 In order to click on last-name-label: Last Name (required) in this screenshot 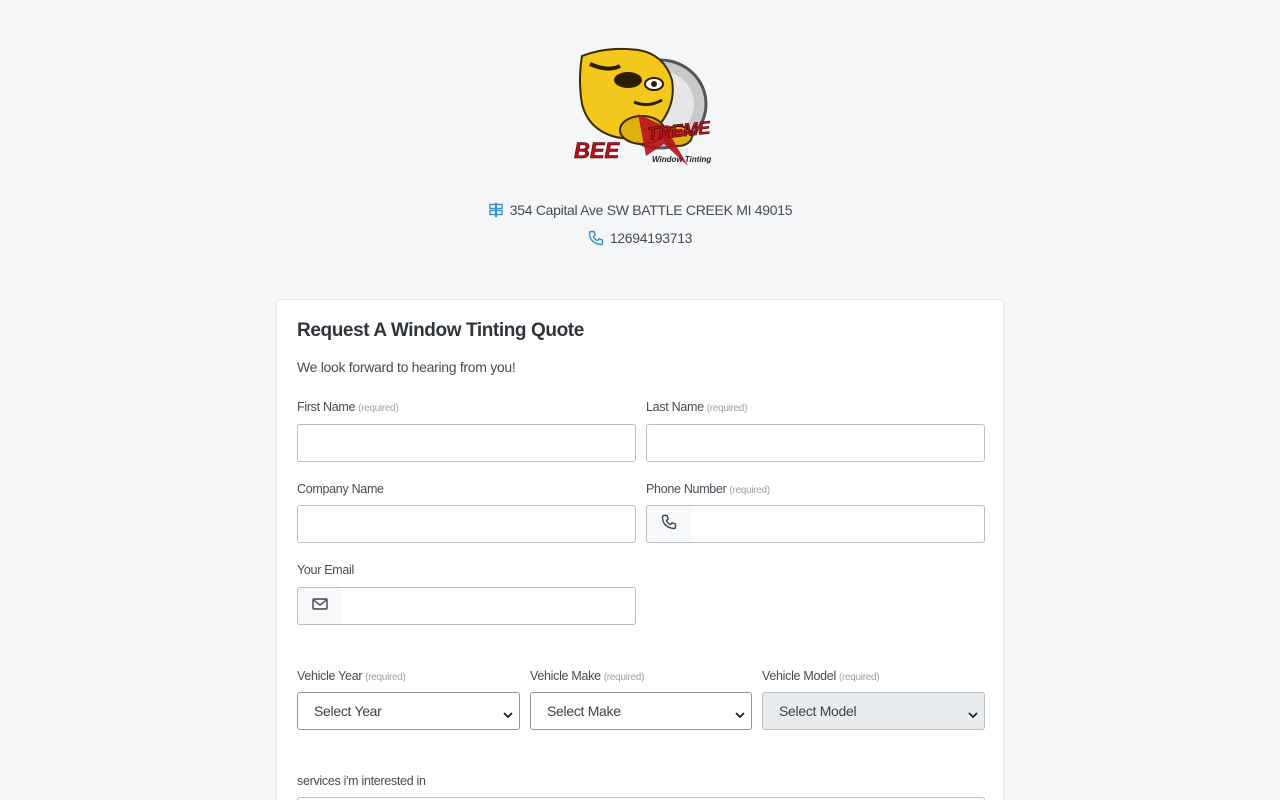, I will do `click(697, 407)`.